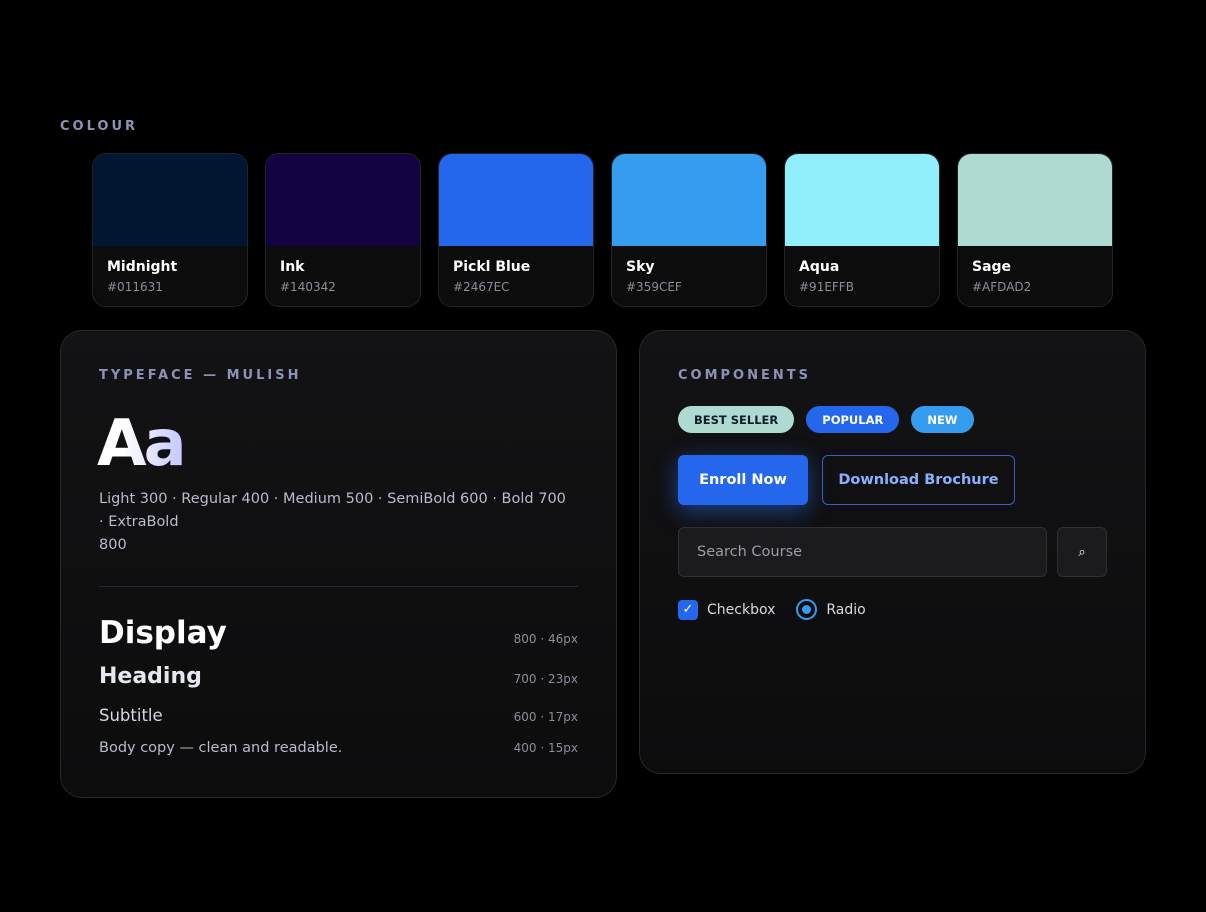 The width and height of the screenshot is (1206, 912). Describe the element at coordinates (545, 748) in the screenshot. I see `scale-spec: 400 · 15px` at that location.